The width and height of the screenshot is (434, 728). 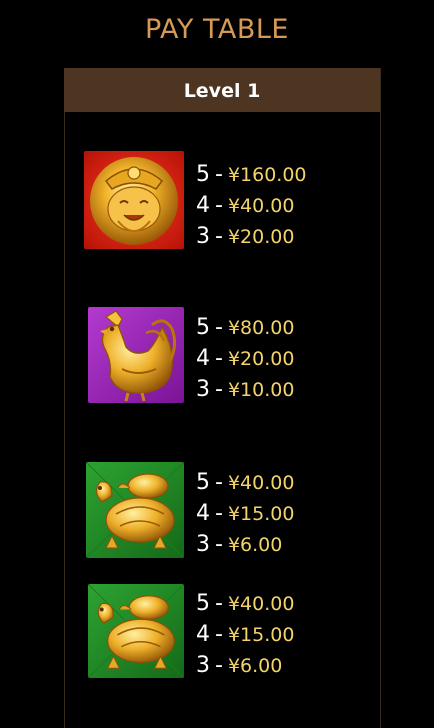 I want to click on golden-rooster-icon, so click(x=136, y=355).